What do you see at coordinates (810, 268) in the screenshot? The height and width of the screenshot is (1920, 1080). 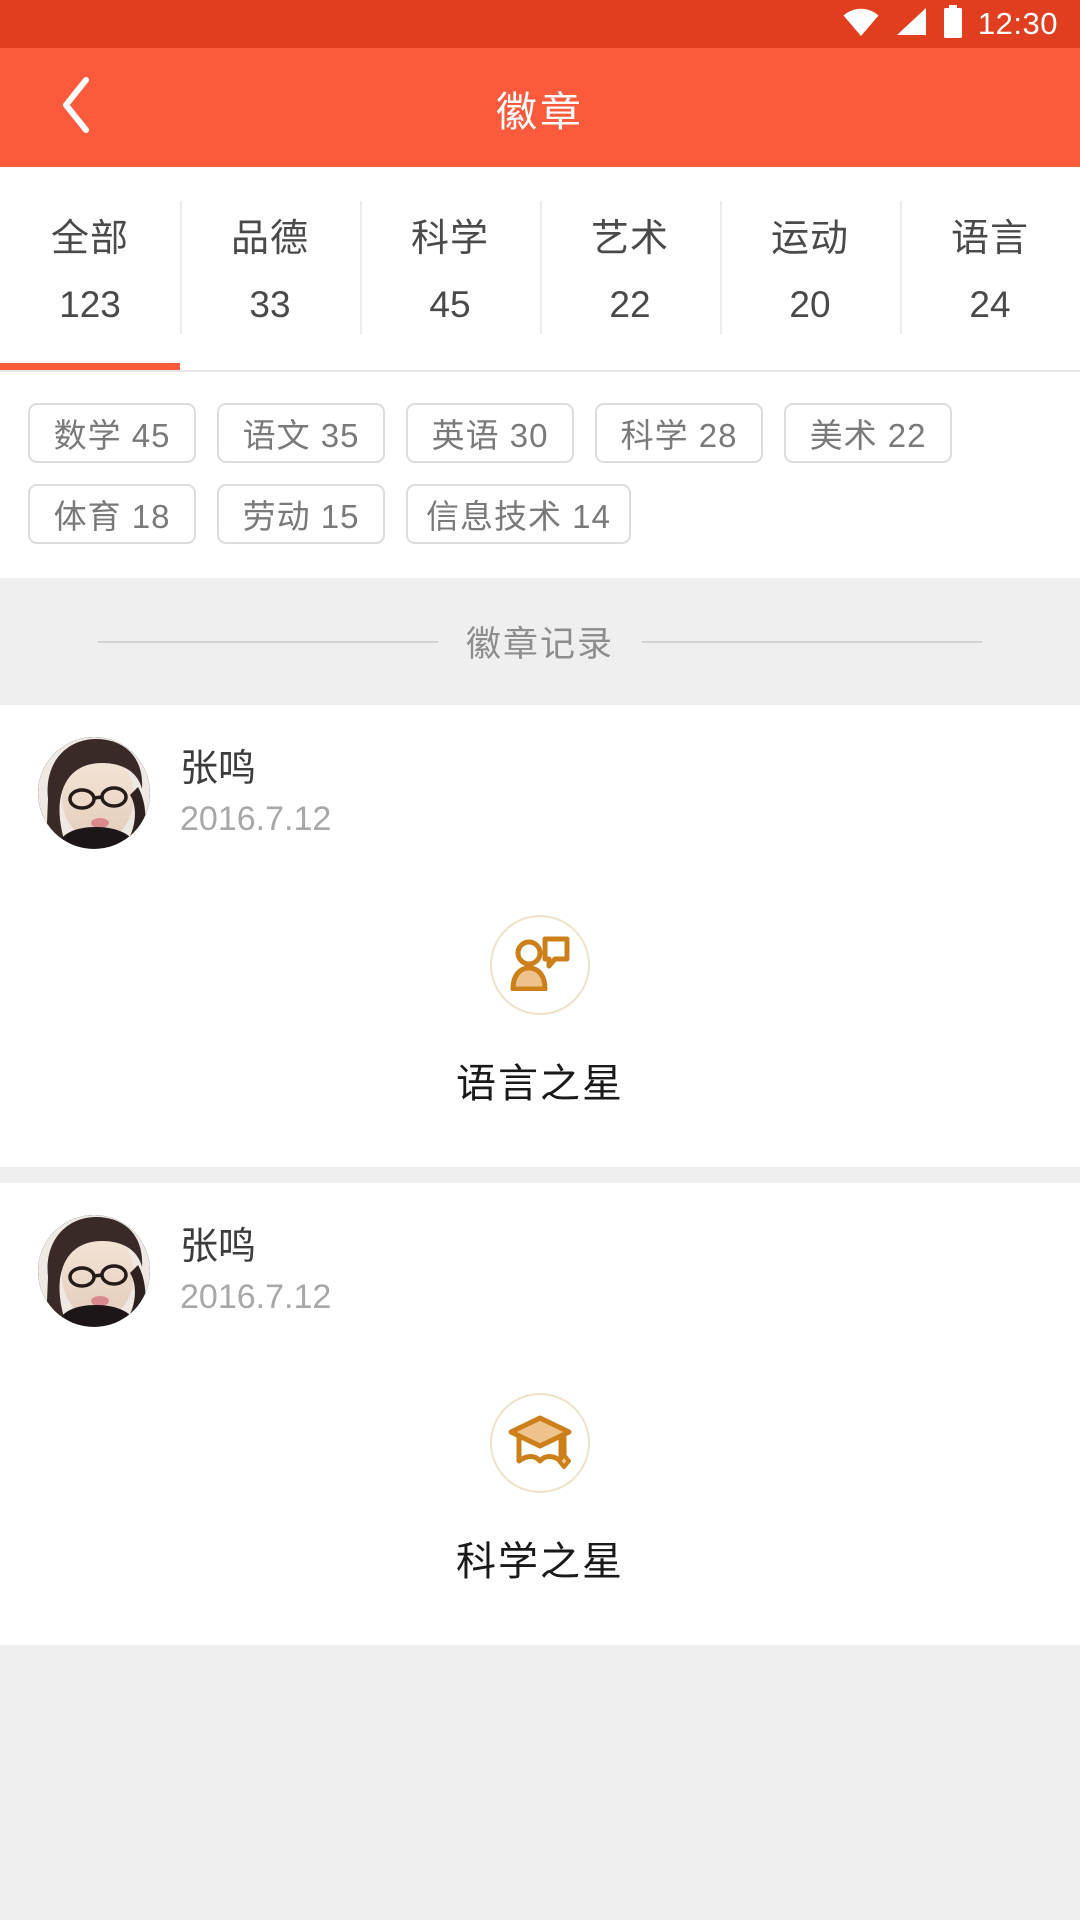 I see `tab-sports: 运动 20` at bounding box center [810, 268].